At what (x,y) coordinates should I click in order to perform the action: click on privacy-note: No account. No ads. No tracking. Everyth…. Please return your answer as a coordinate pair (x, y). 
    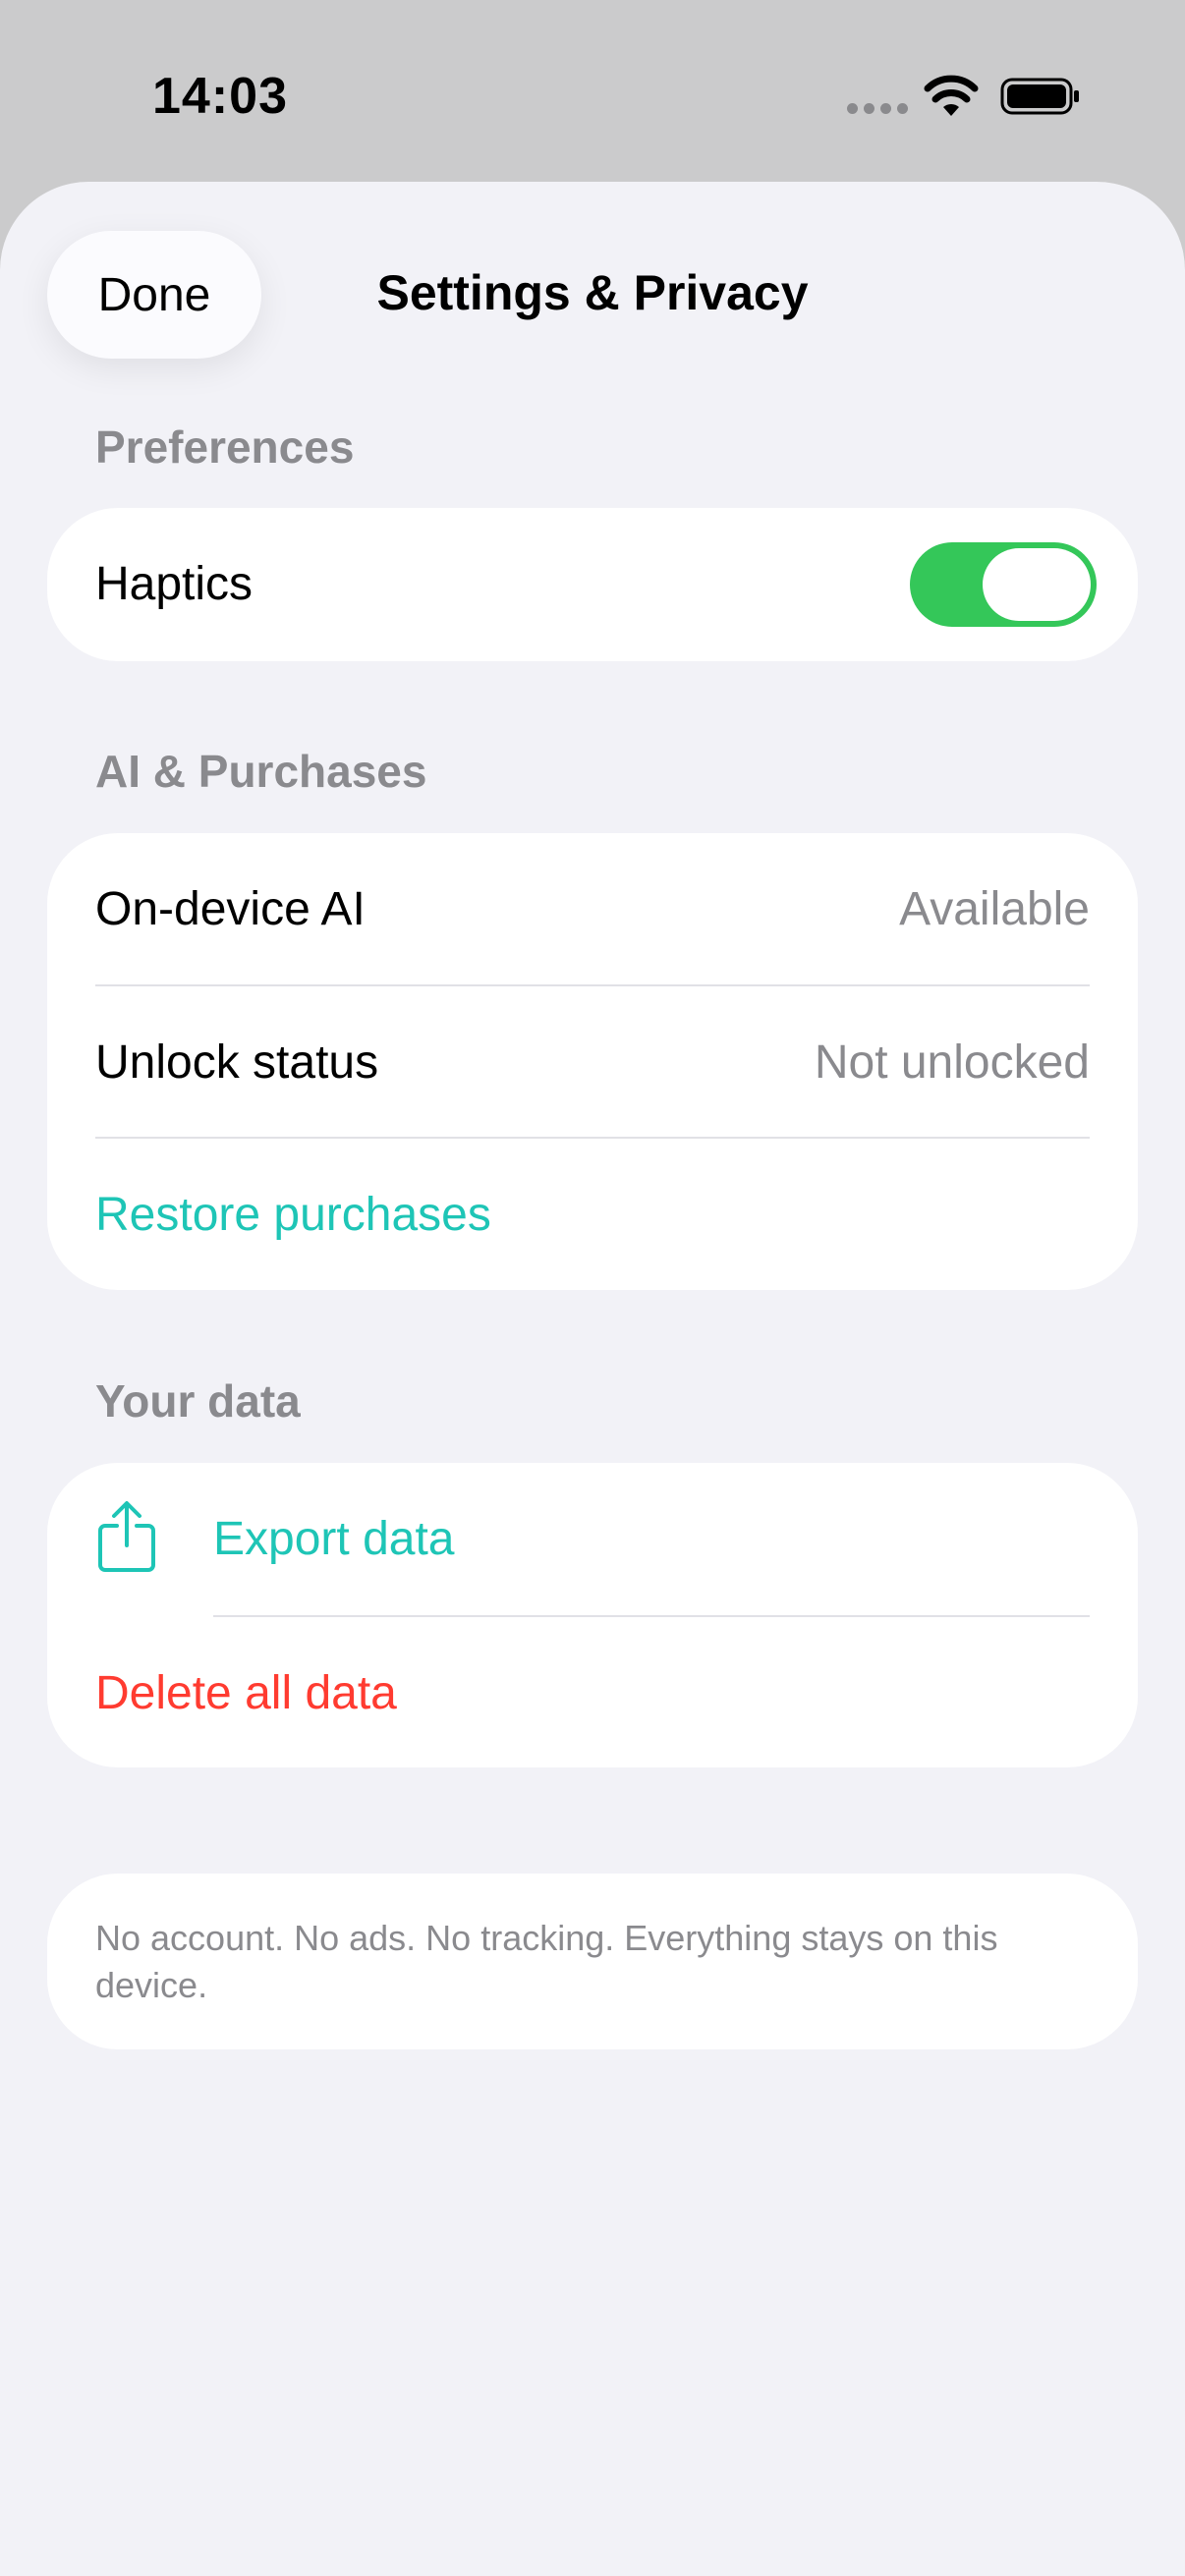
    Looking at the image, I should click on (546, 1961).